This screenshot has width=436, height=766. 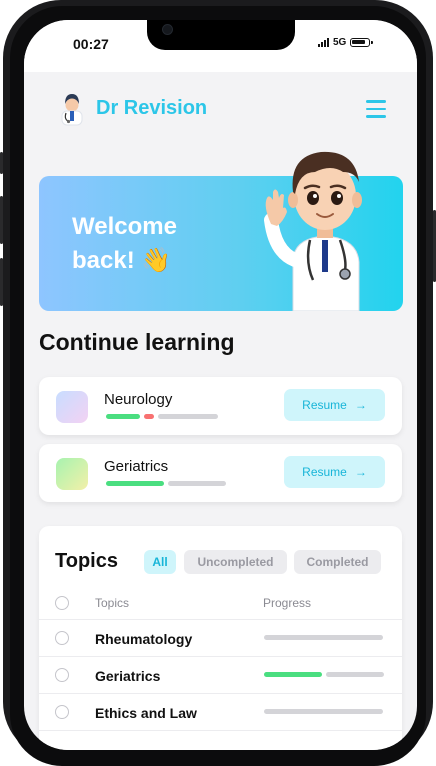 I want to click on column-header-topics: Topics, so click(x=112, y=603).